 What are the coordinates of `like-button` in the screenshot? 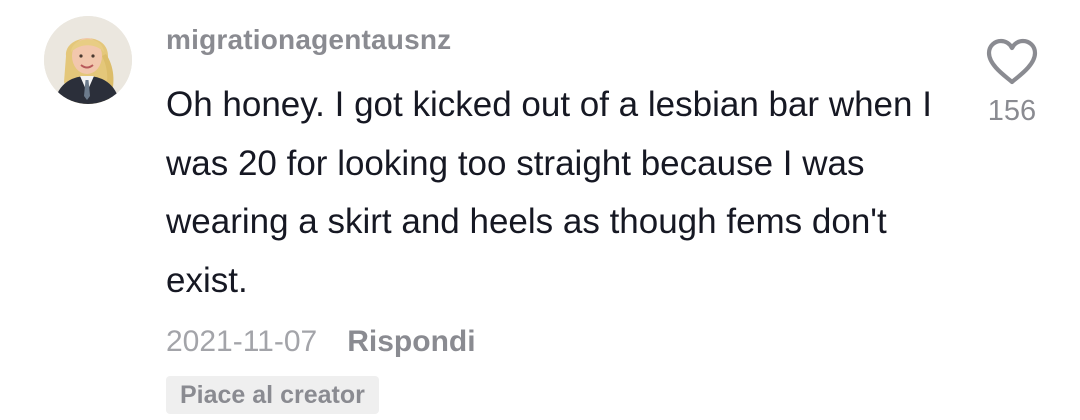 It's located at (1012, 62).